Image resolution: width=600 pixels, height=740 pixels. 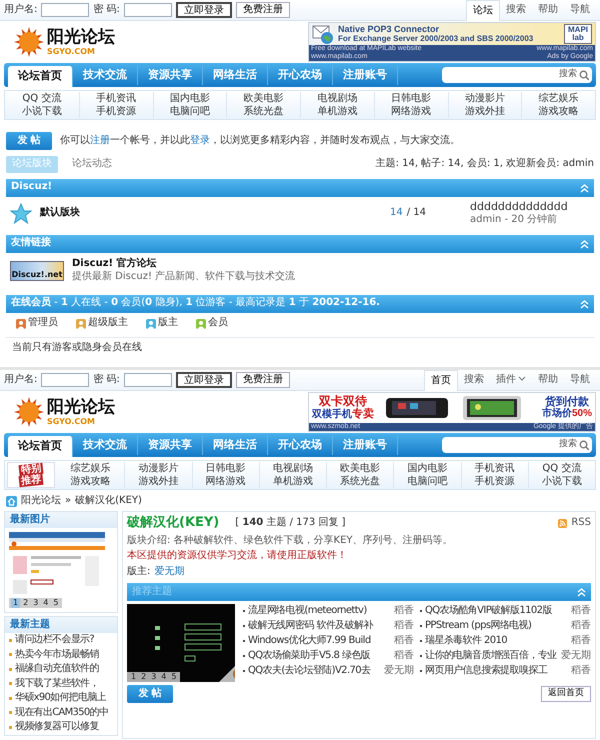 What do you see at coordinates (57, 655) in the screenshot?
I see `topic-link: 热卖今年市场最畅销` at bounding box center [57, 655].